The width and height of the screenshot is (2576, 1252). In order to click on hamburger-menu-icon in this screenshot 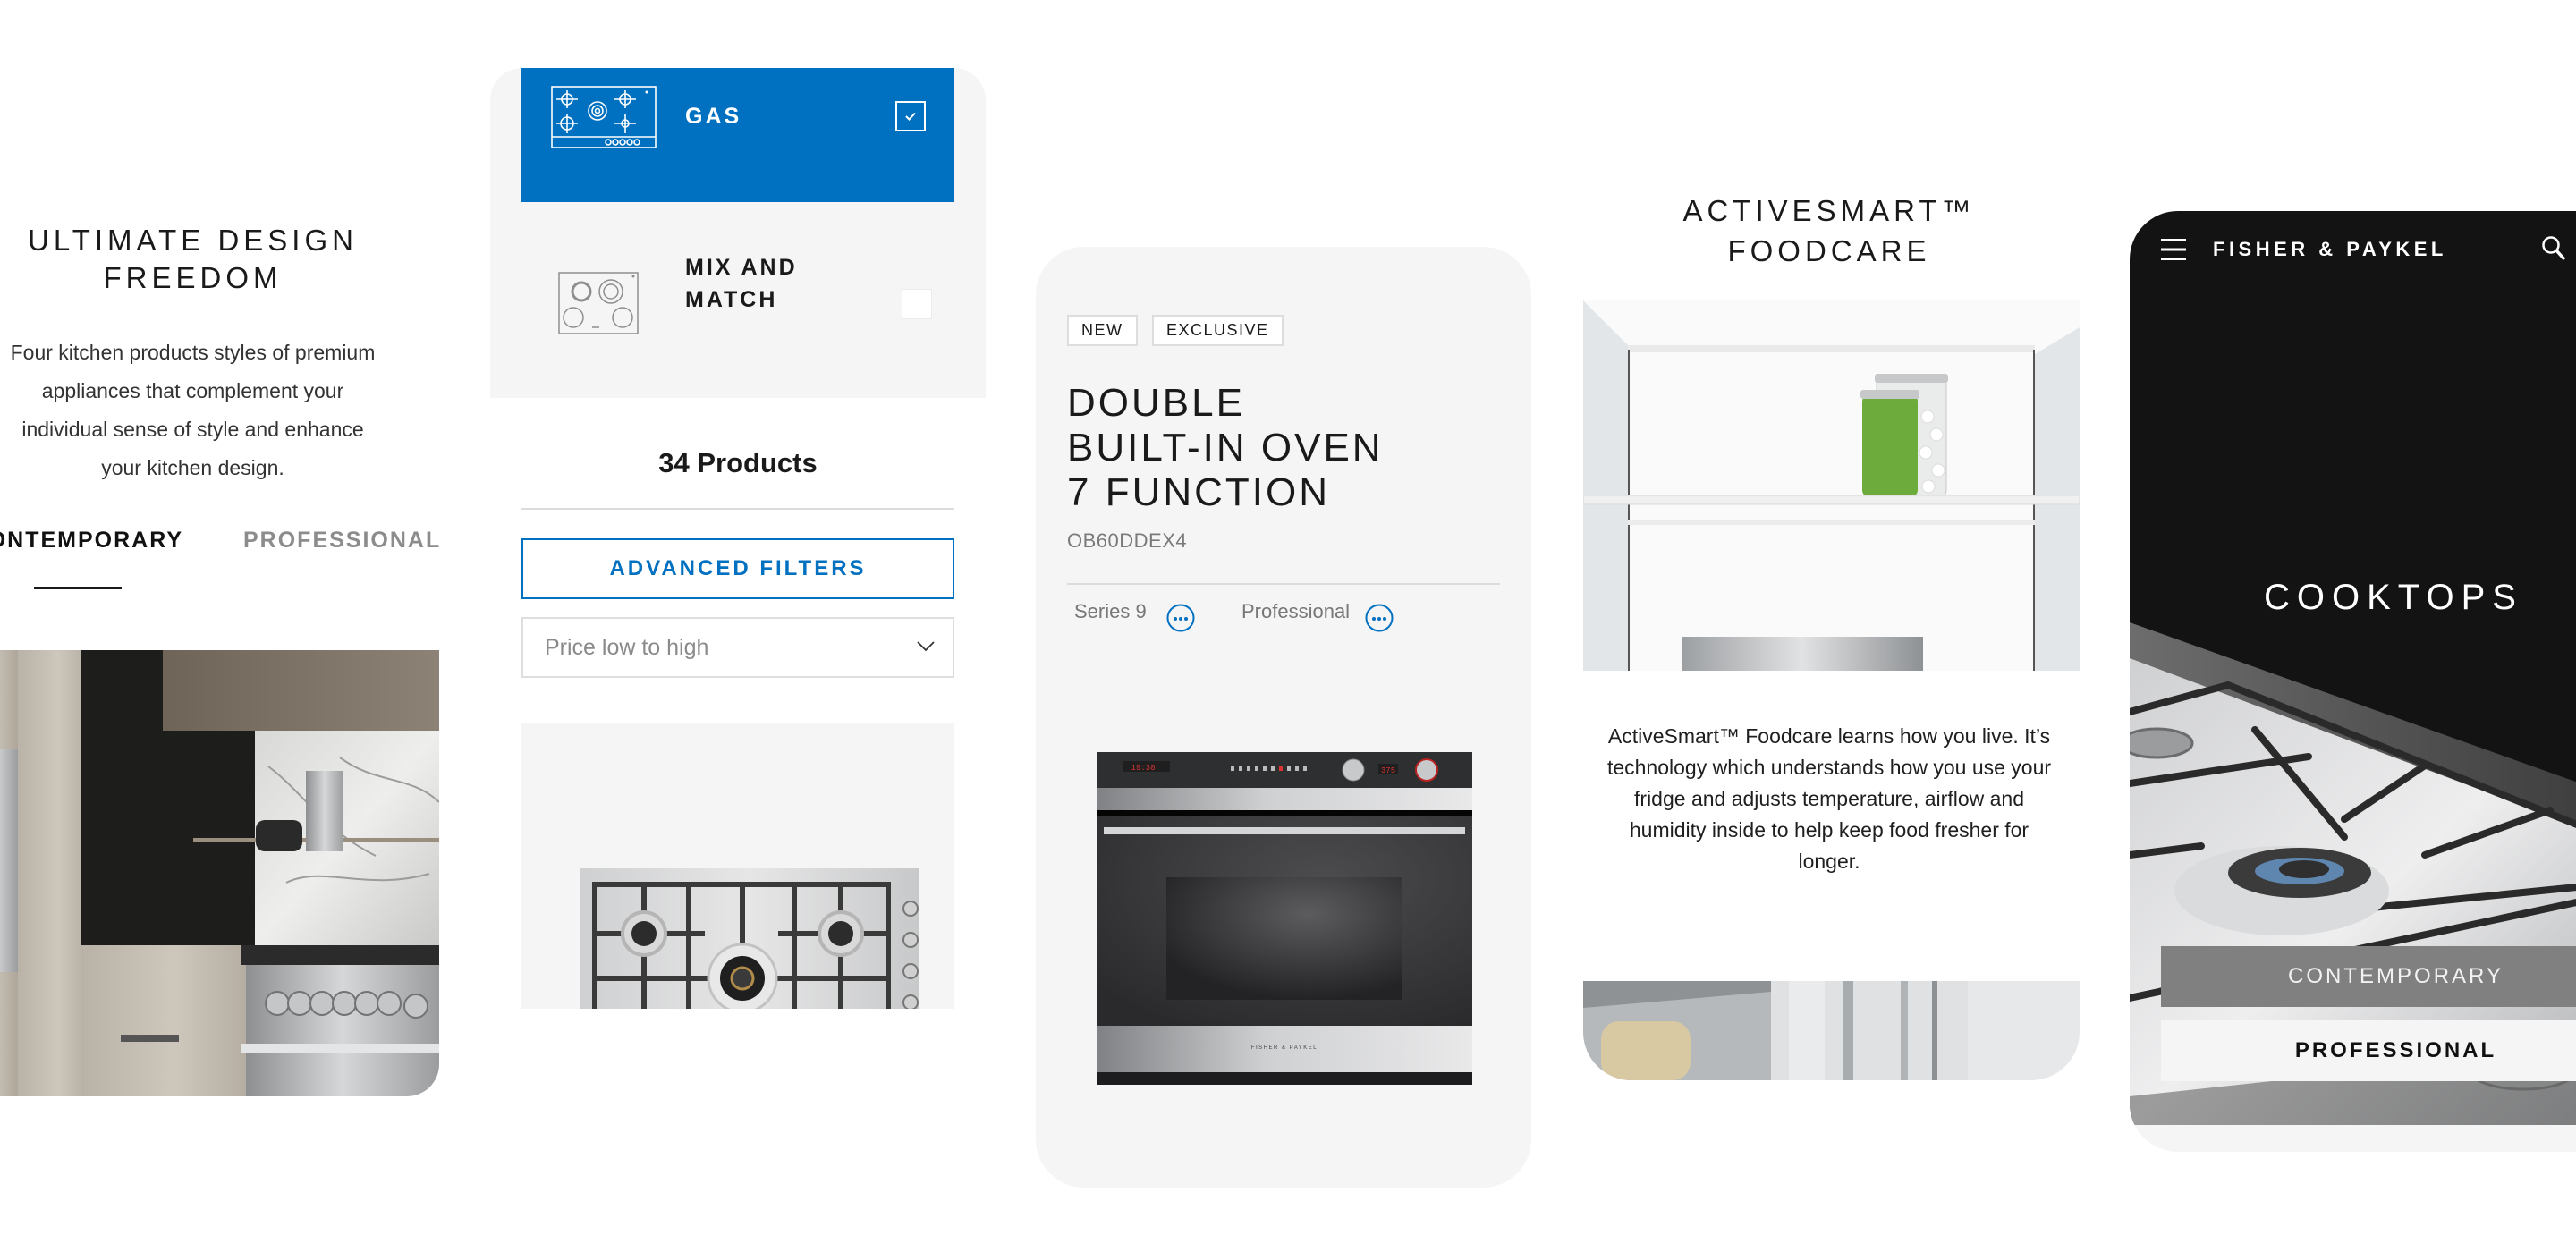, I will do `click(2173, 249)`.